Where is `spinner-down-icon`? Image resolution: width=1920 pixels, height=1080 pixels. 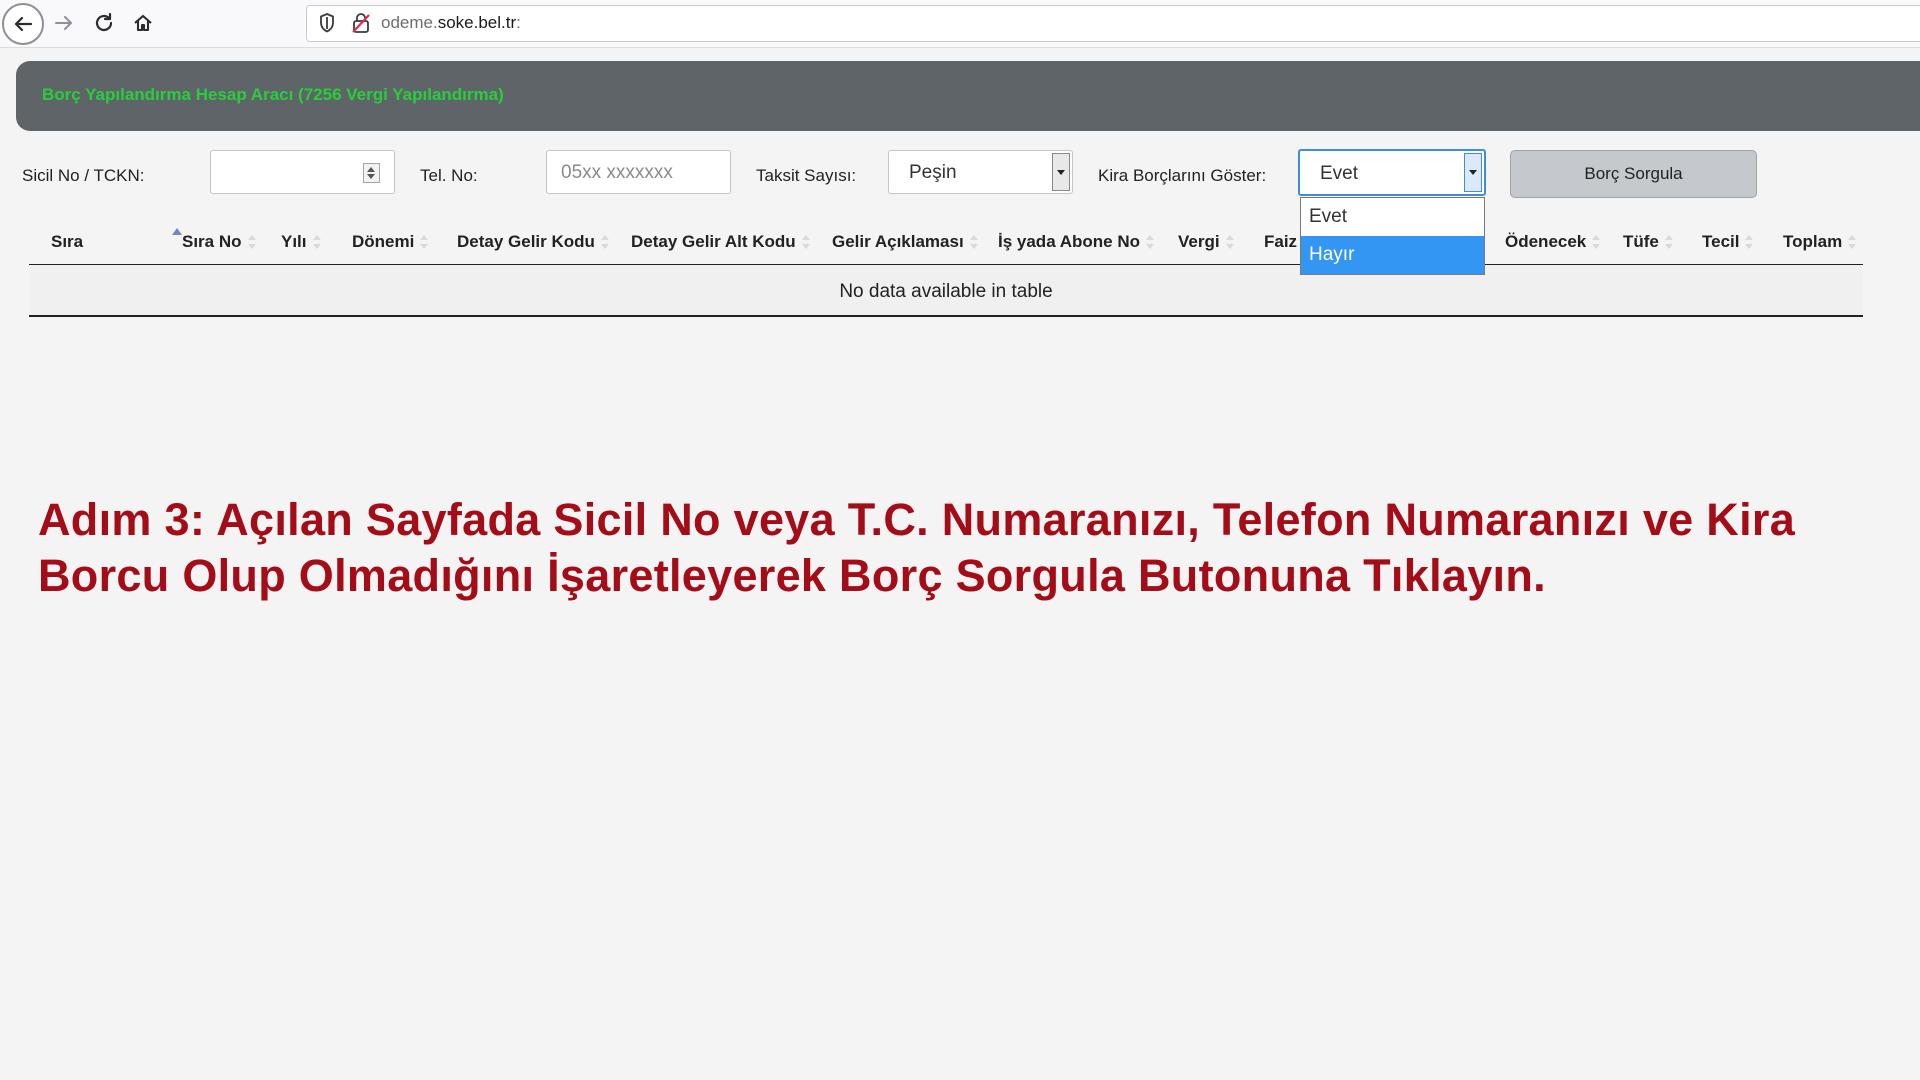 spinner-down-icon is located at coordinates (371, 176).